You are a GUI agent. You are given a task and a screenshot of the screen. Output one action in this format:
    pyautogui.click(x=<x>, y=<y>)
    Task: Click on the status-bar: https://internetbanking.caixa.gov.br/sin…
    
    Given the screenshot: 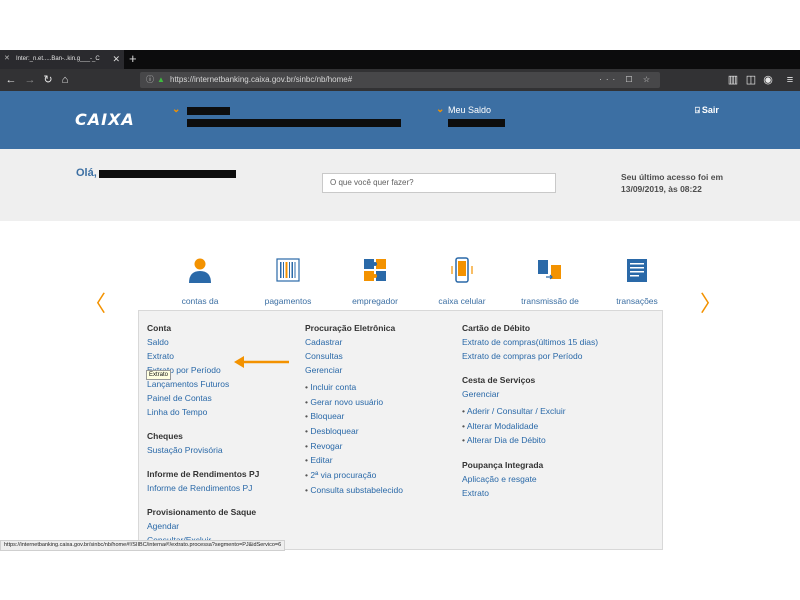 What is the action you would take?
    pyautogui.click(x=143, y=545)
    